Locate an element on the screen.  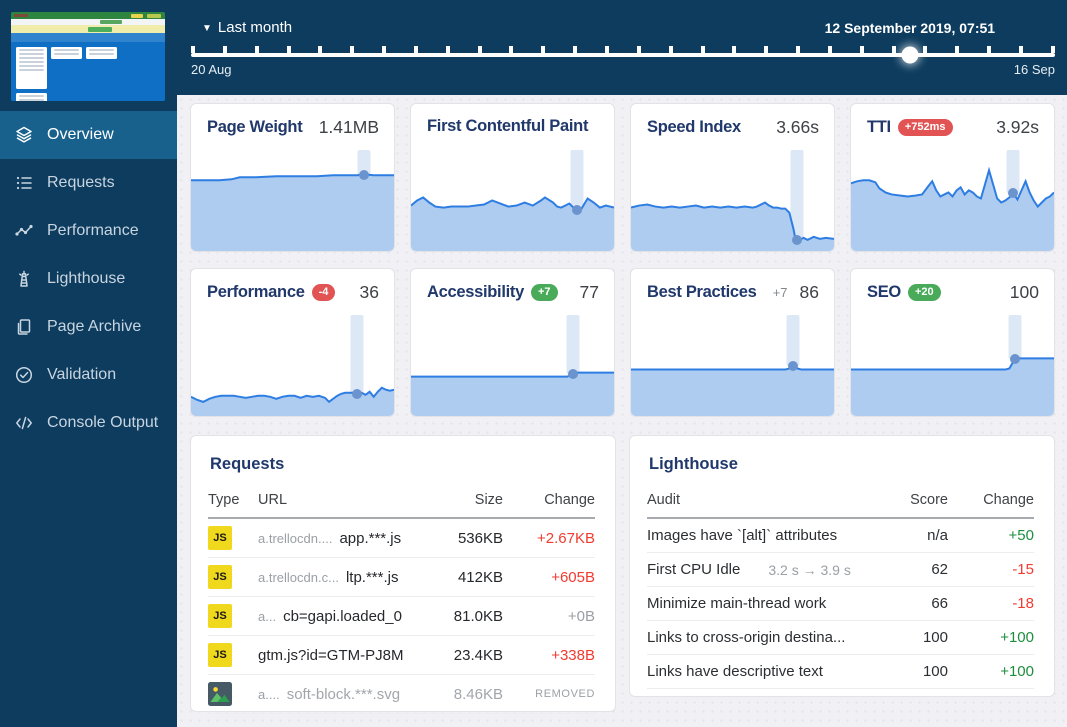
metric-card-page-weight: Page Weight 1.41MB is located at coordinates (292, 177).